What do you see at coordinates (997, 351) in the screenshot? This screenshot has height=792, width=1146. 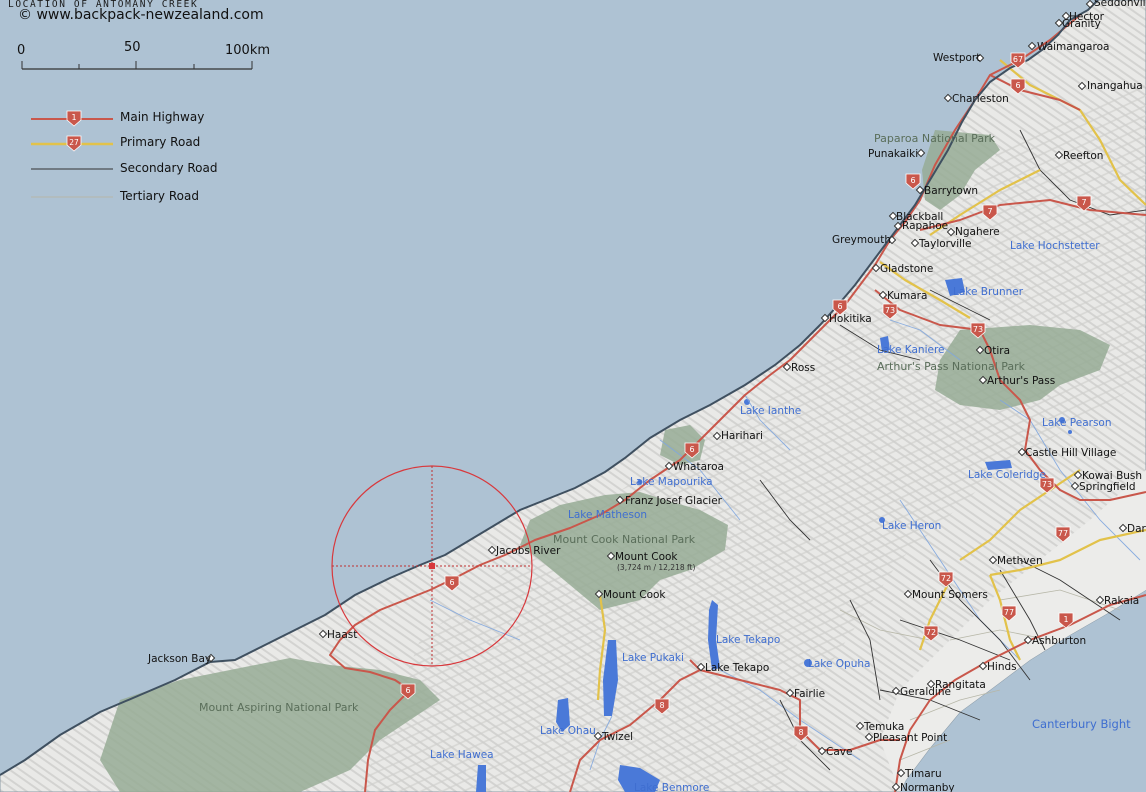 I see `label-otira: Otira` at bounding box center [997, 351].